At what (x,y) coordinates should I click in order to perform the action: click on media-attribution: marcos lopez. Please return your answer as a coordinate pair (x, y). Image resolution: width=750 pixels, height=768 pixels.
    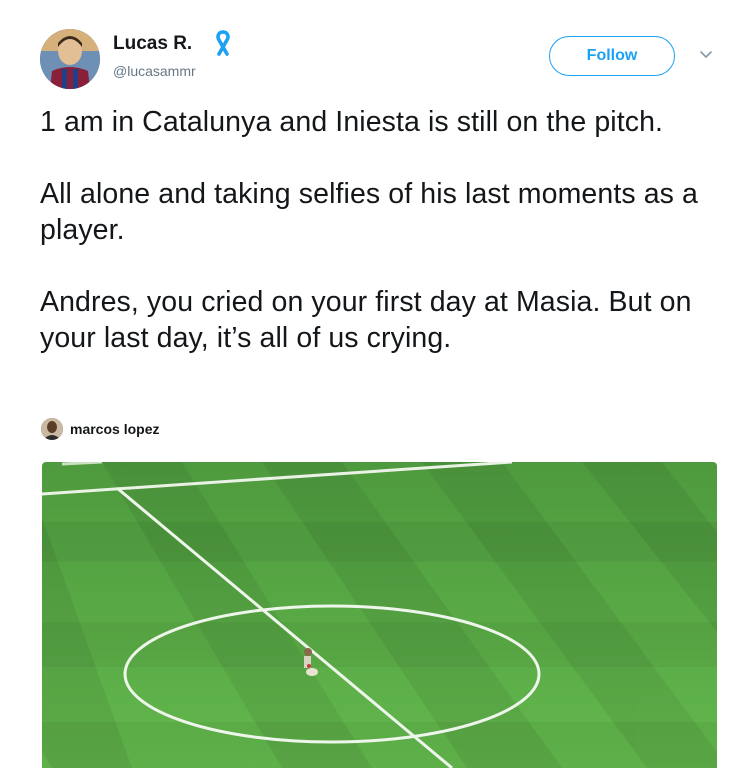
    Looking at the image, I should click on (114, 429).